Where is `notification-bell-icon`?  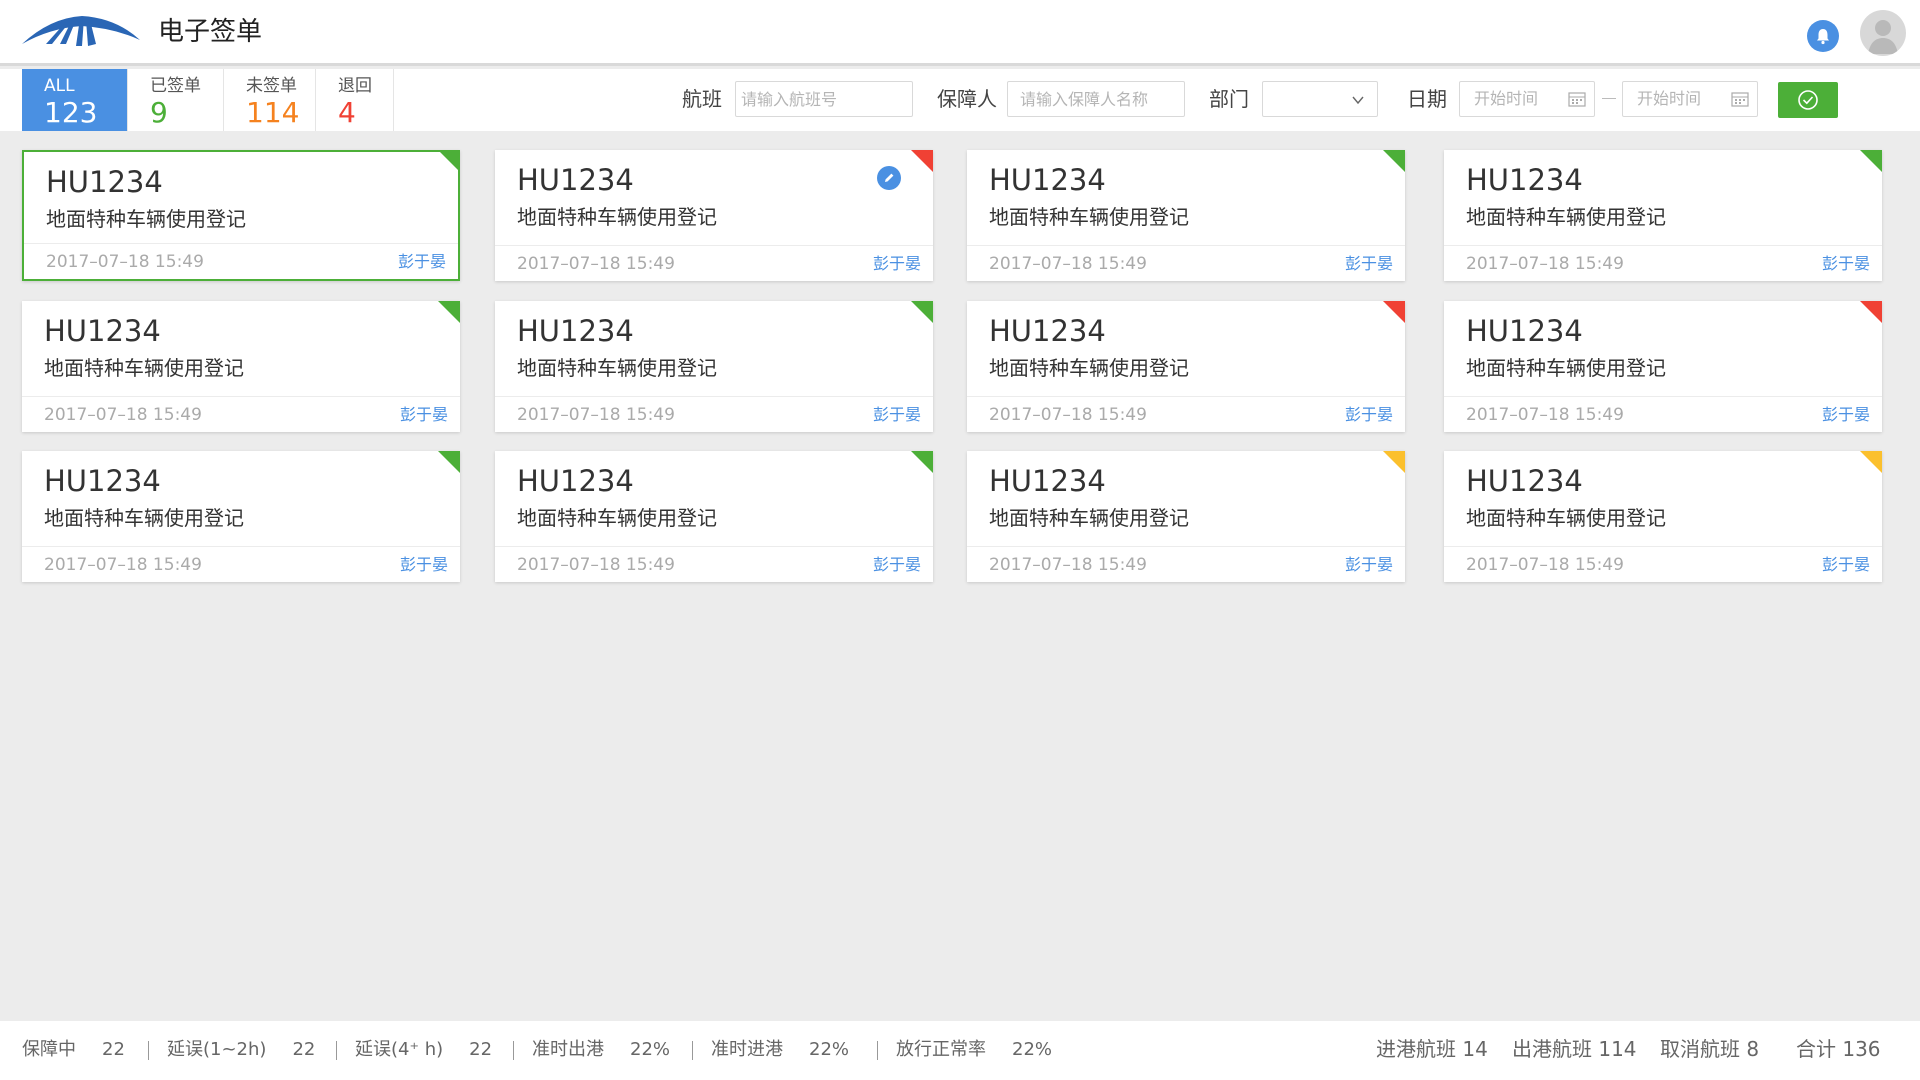
notification-bell-icon is located at coordinates (1823, 36).